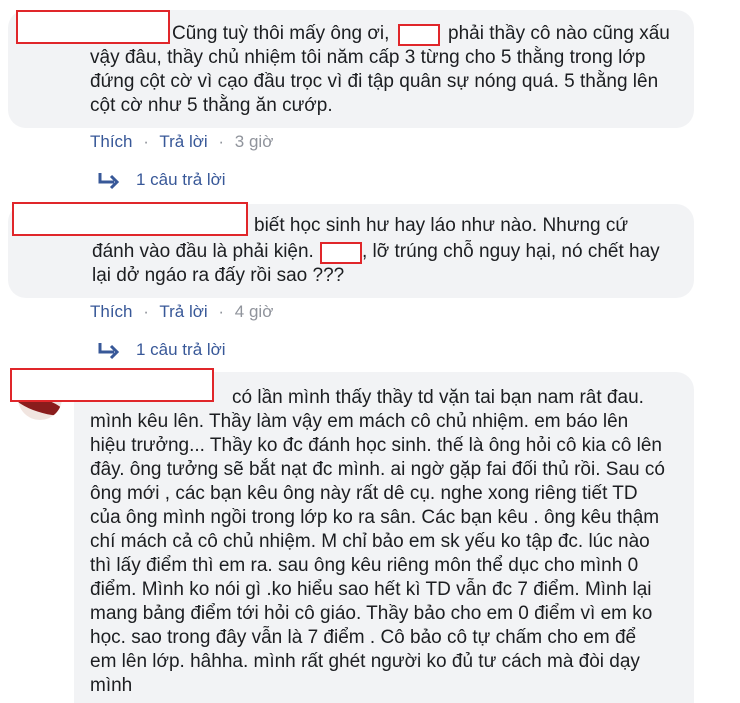 The height and width of the screenshot is (703, 740). What do you see at coordinates (254, 141) in the screenshot?
I see `comment-timestamp: 3 giờ` at bounding box center [254, 141].